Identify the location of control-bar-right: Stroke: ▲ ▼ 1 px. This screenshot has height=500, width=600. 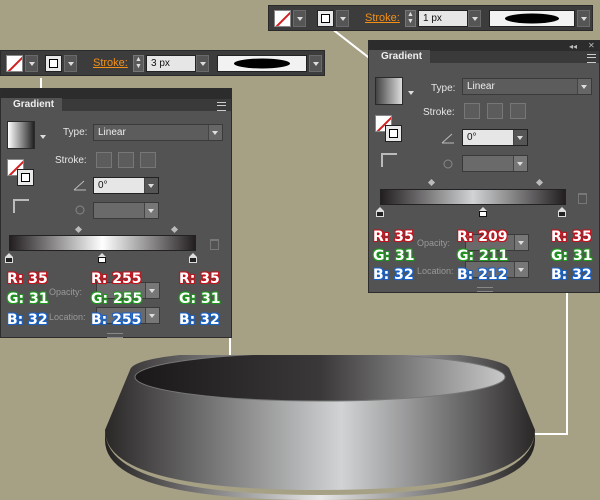
(430, 18).